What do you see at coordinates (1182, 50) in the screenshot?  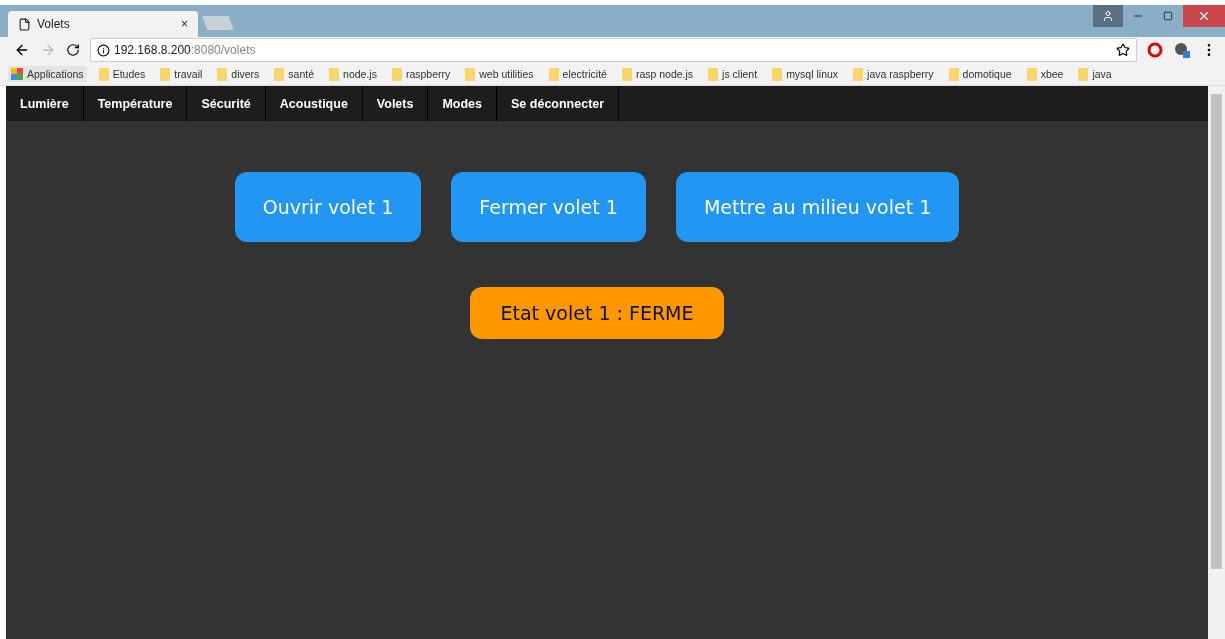 I see `extension-icon` at bounding box center [1182, 50].